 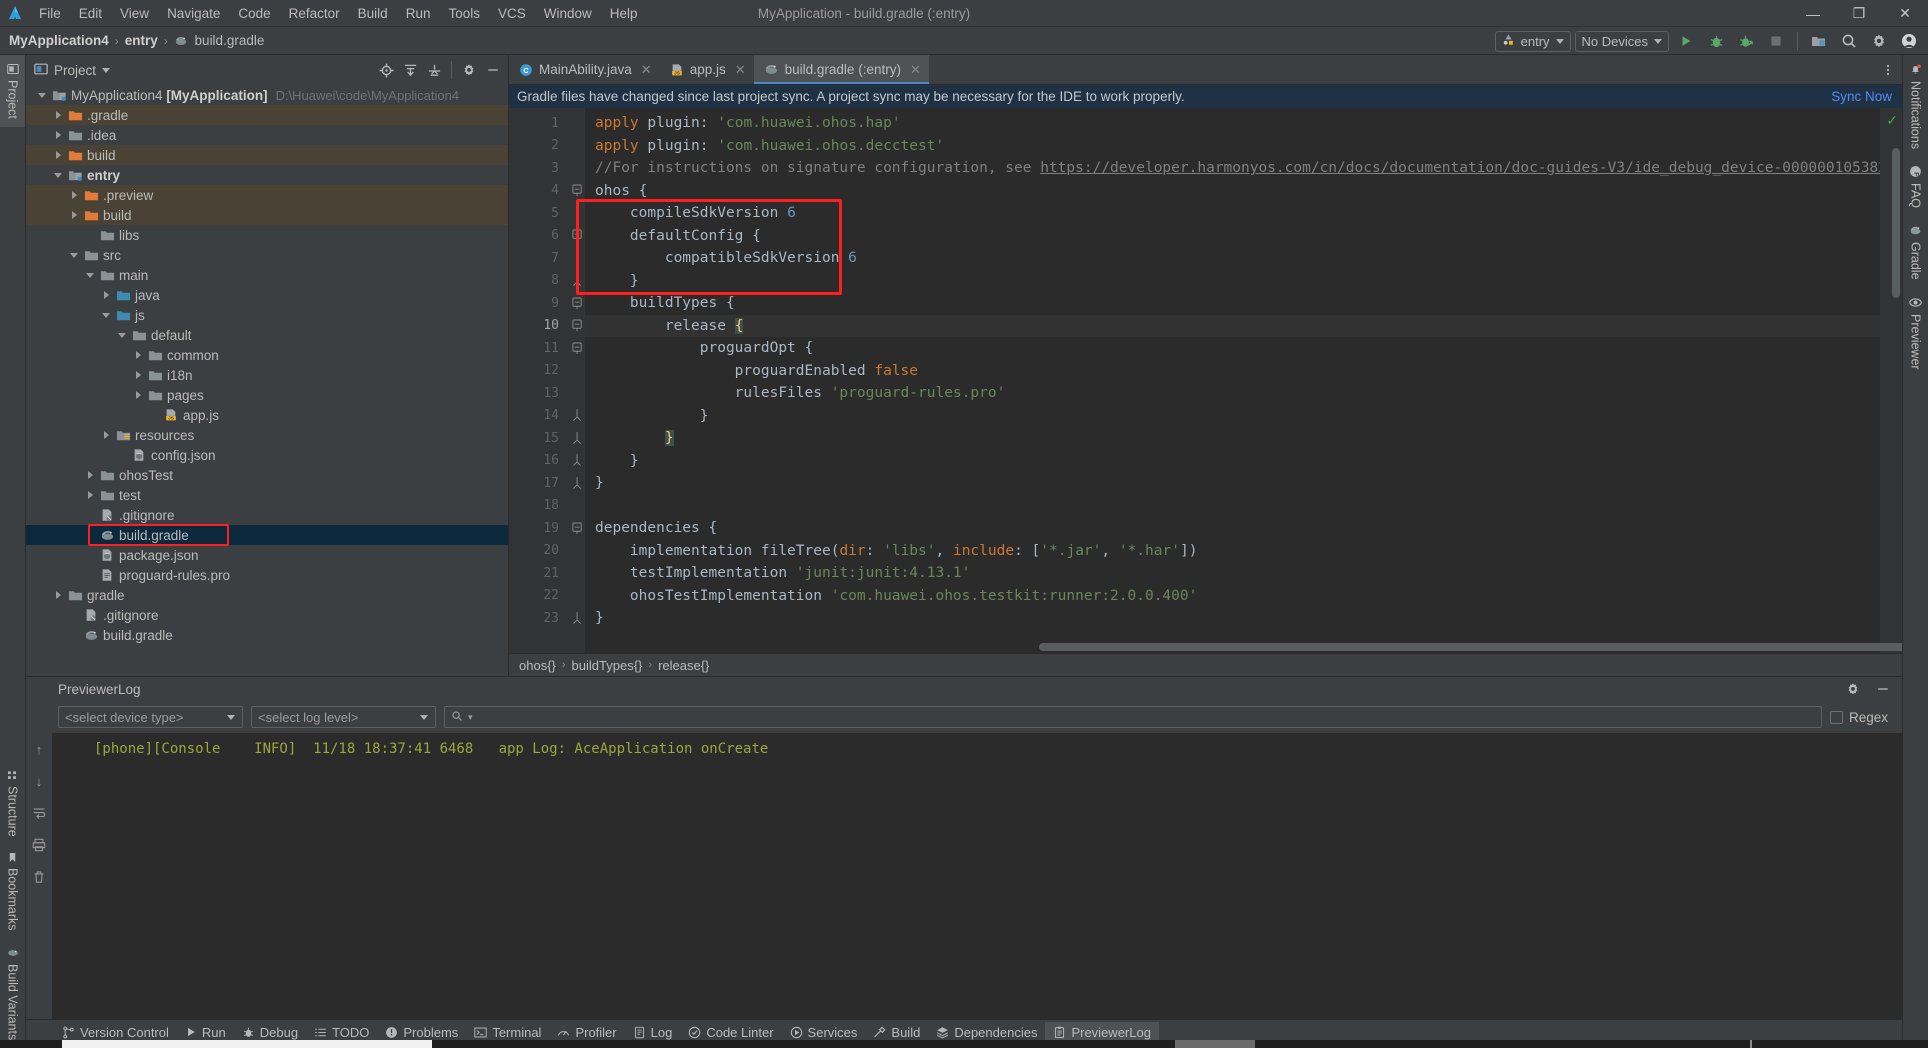 I want to click on vertical-scrollbar-thumb, so click(x=1896, y=223).